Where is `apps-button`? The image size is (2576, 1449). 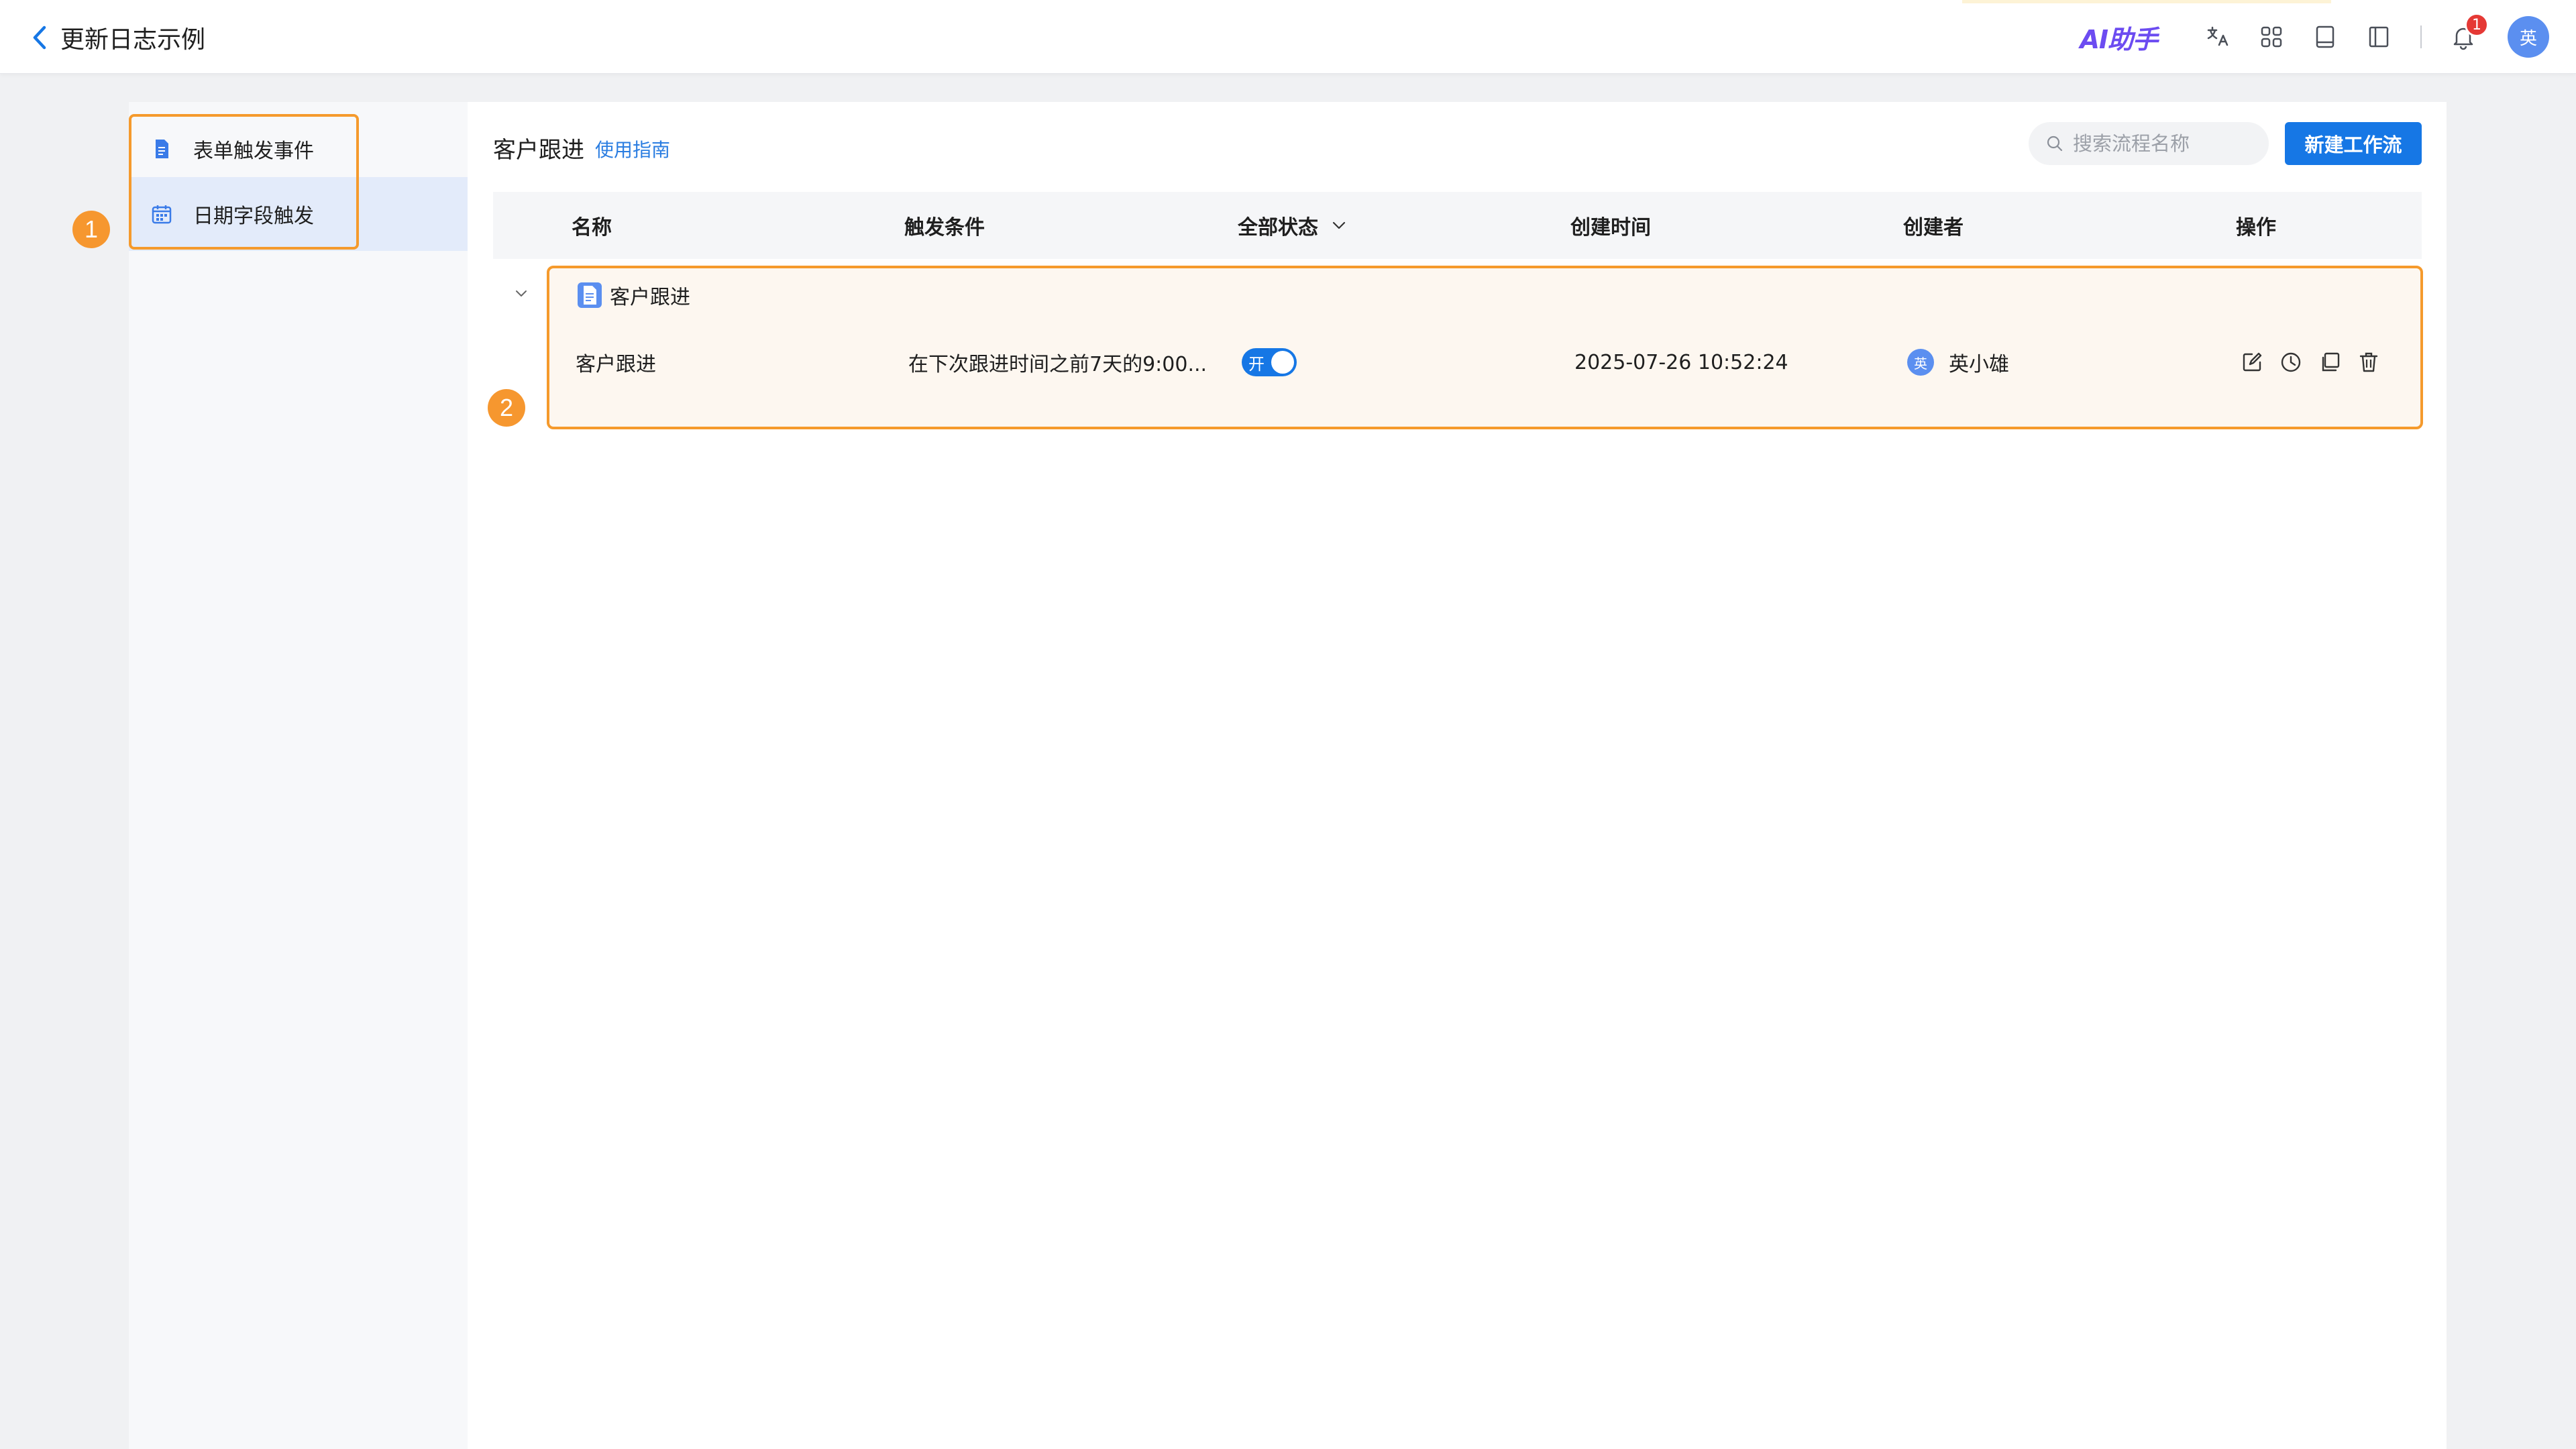 apps-button is located at coordinates (2271, 37).